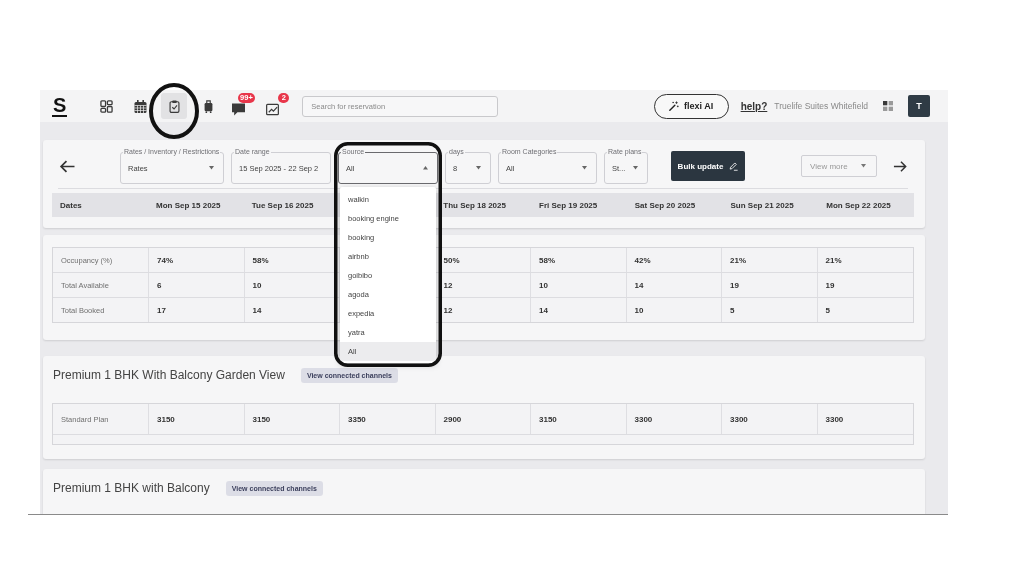 This screenshot has height=576, width=1024. I want to click on table-cell: 74%, so click(197, 260).